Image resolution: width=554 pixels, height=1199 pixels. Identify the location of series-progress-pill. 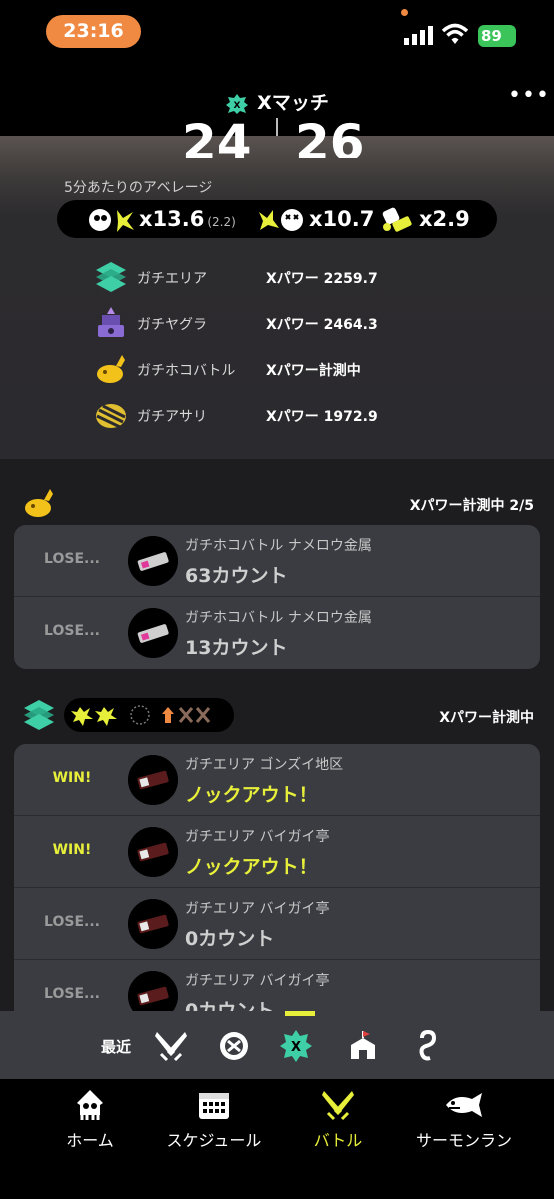
(149, 715).